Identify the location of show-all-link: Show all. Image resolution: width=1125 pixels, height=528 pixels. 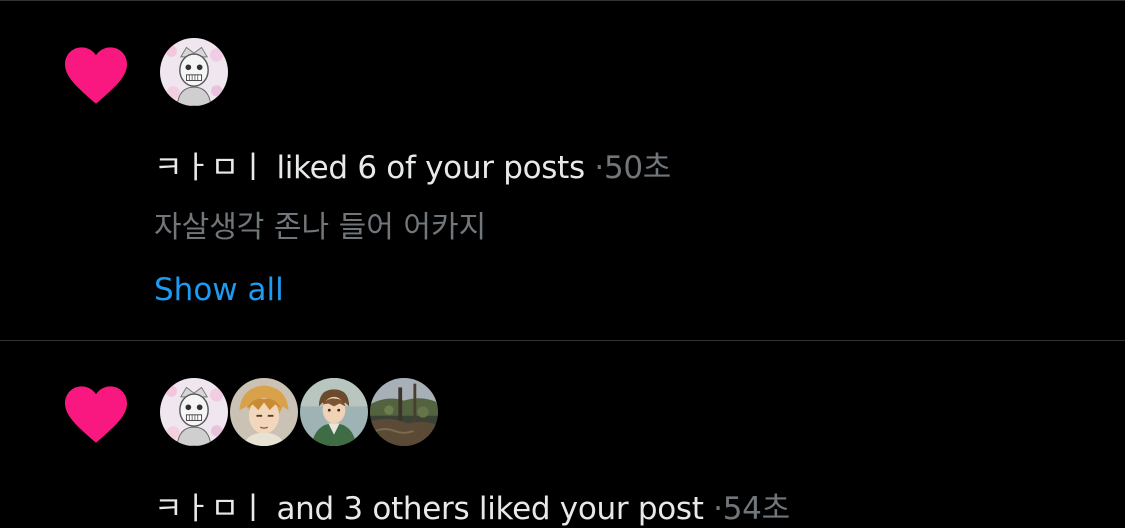
(219, 290).